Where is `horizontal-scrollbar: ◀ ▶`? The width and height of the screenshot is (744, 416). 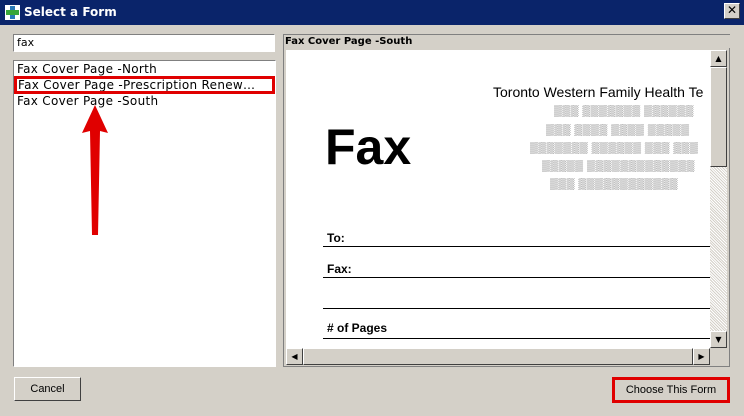
horizontal-scrollbar: ◀ ▶ is located at coordinates (498, 356).